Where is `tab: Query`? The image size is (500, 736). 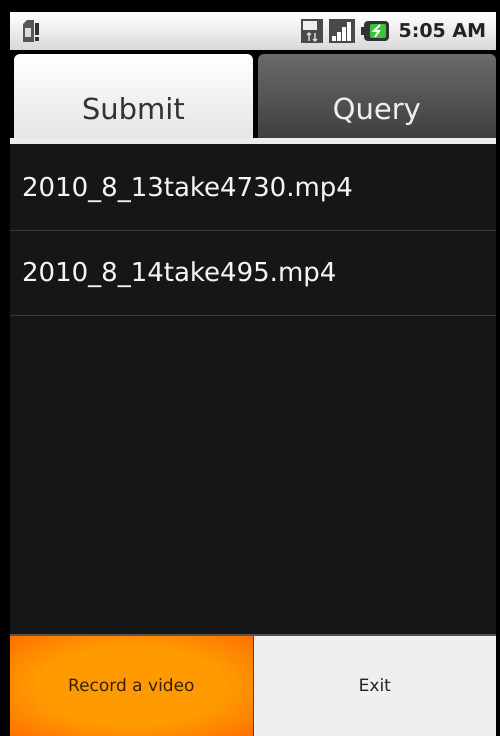
tab: Query is located at coordinates (377, 96).